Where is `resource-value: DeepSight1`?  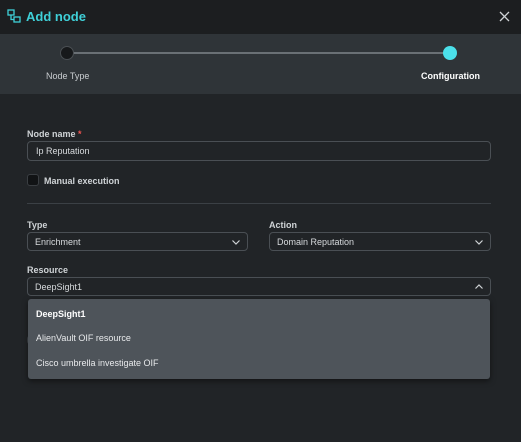
resource-value: DeepSight1 is located at coordinates (59, 287).